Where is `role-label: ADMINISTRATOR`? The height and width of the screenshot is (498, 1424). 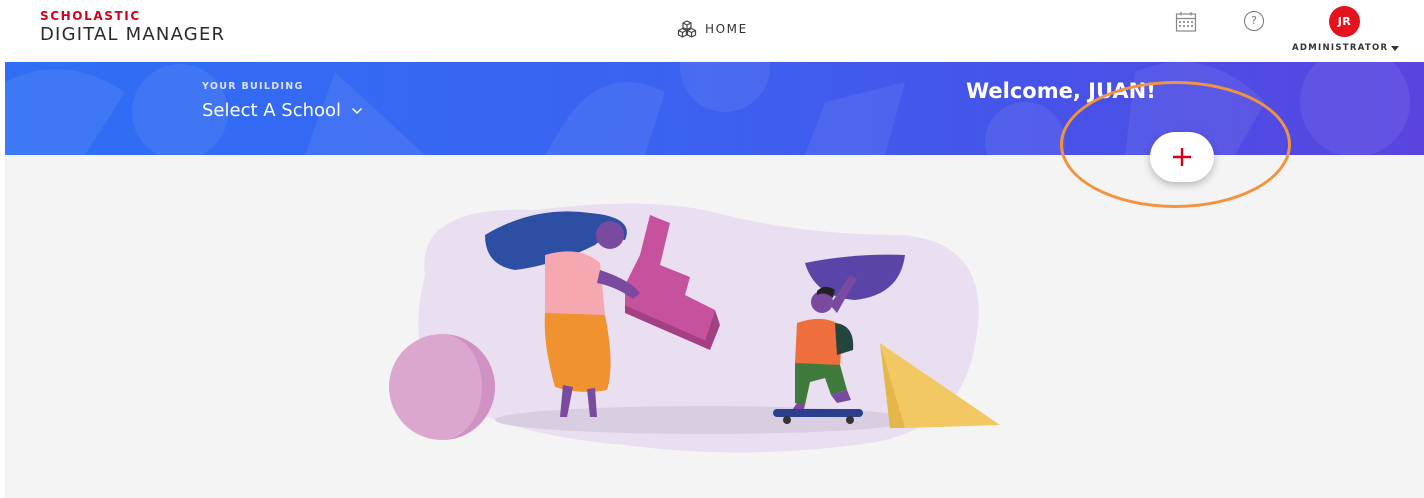 role-label: ADMINISTRATOR is located at coordinates (1340, 48).